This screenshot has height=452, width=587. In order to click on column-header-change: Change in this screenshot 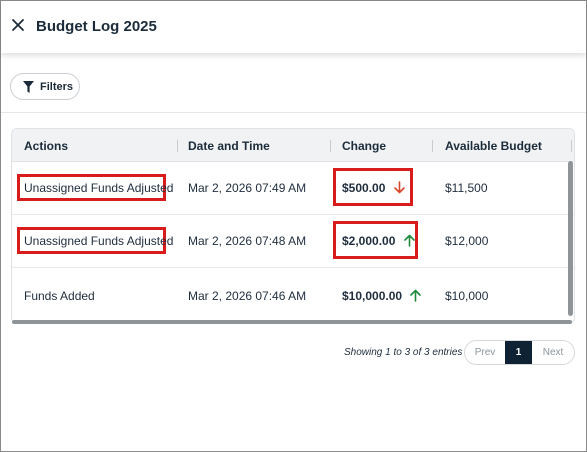, I will do `click(364, 146)`.